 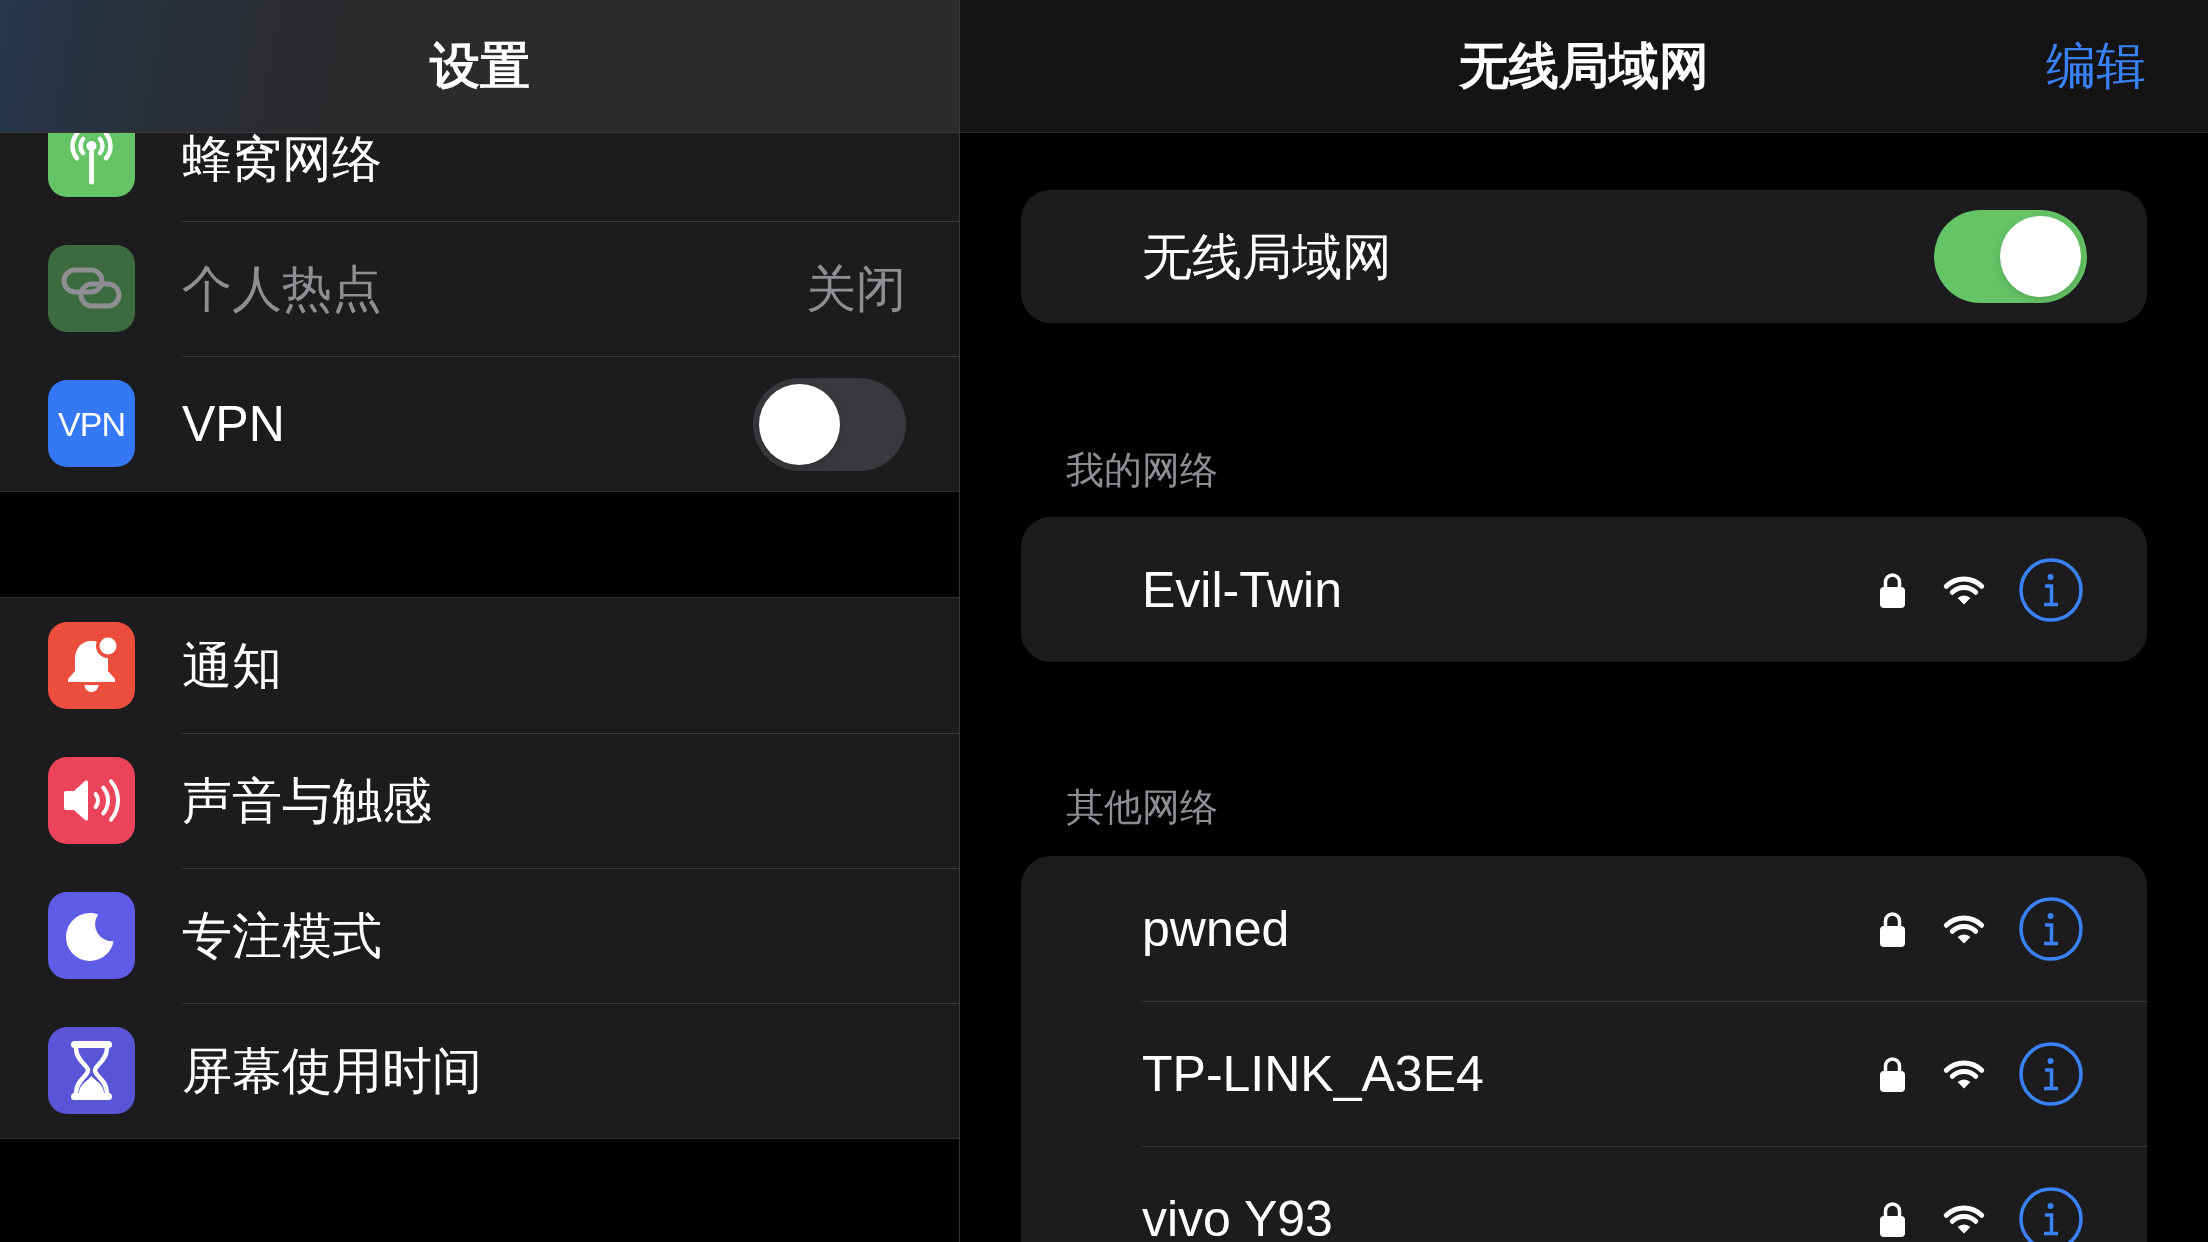 I want to click on settings-item-label: 蜂窝网络, so click(x=282, y=159).